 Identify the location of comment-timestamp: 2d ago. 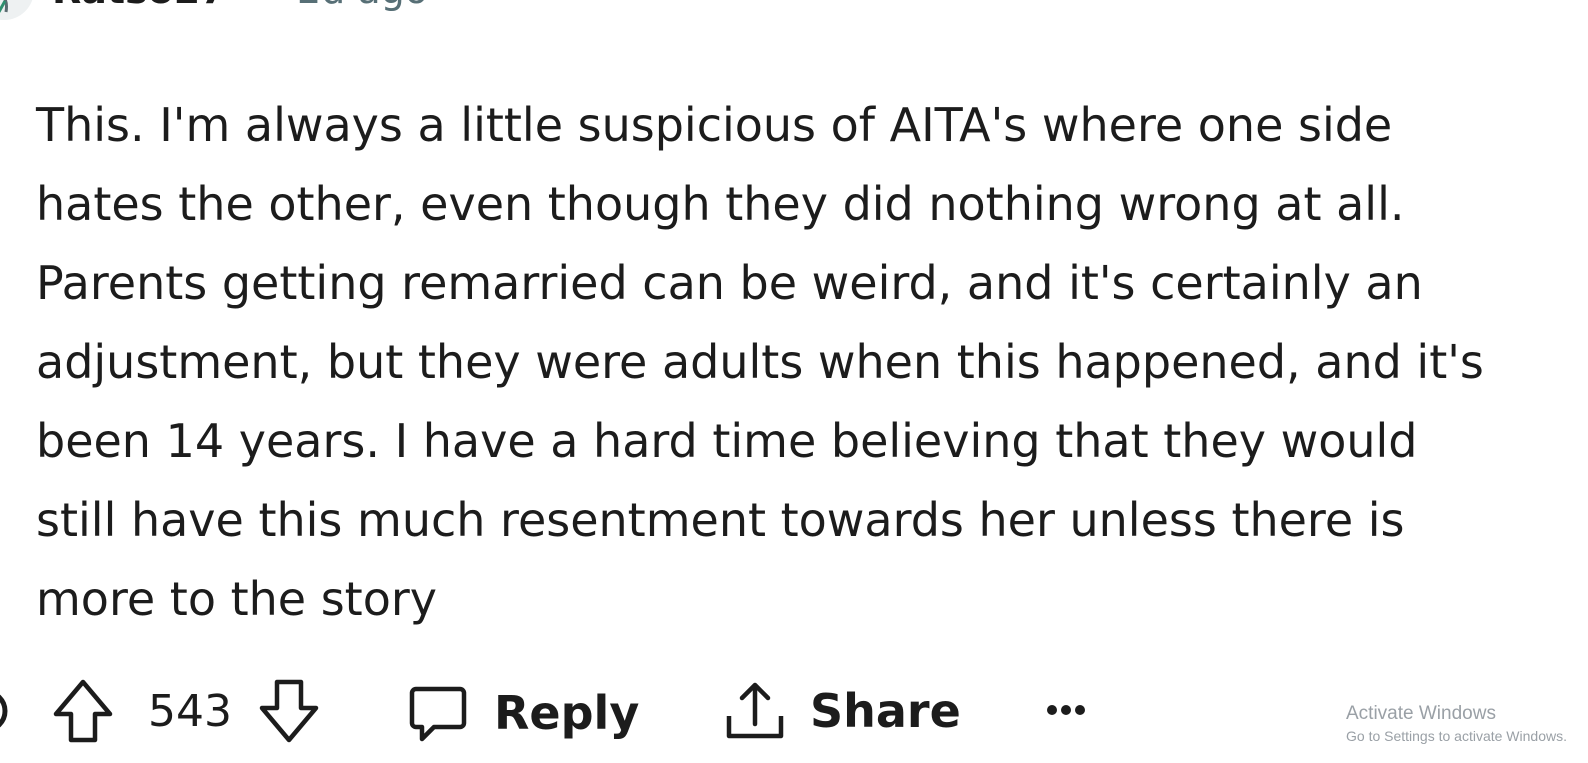
(362, 6).